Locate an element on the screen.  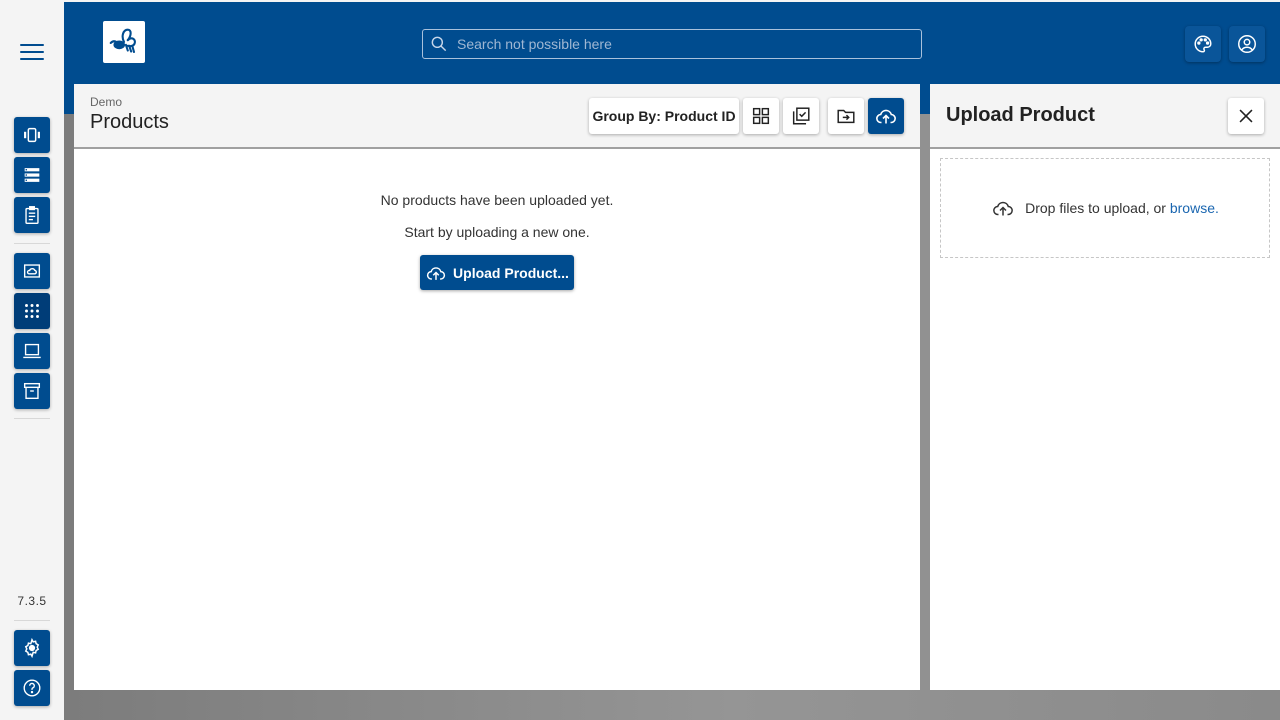
dropzone-text: Drop files to upload, or browse. is located at coordinates (1122, 208).